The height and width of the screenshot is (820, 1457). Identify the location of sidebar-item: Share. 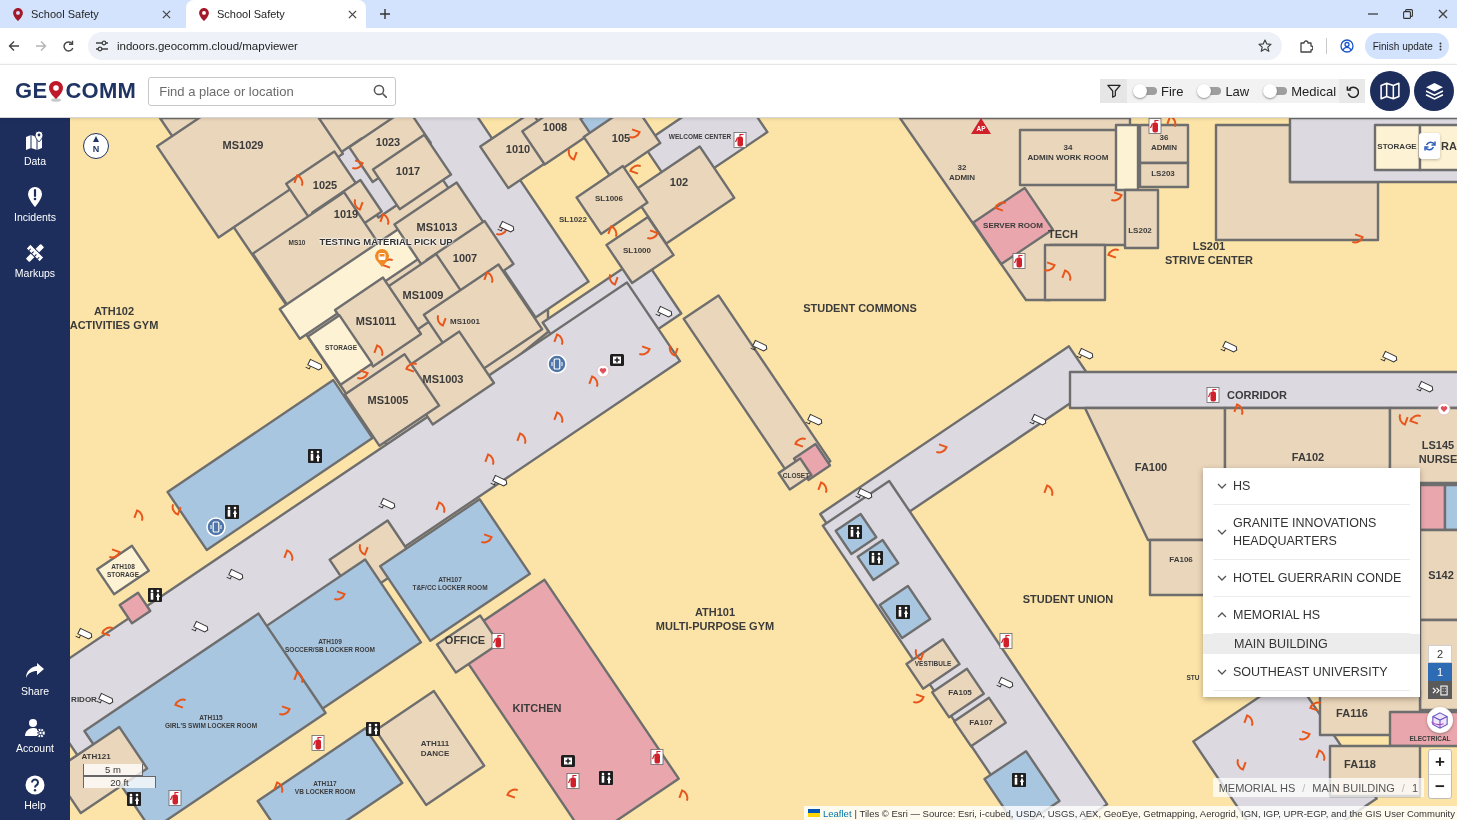
(35, 679).